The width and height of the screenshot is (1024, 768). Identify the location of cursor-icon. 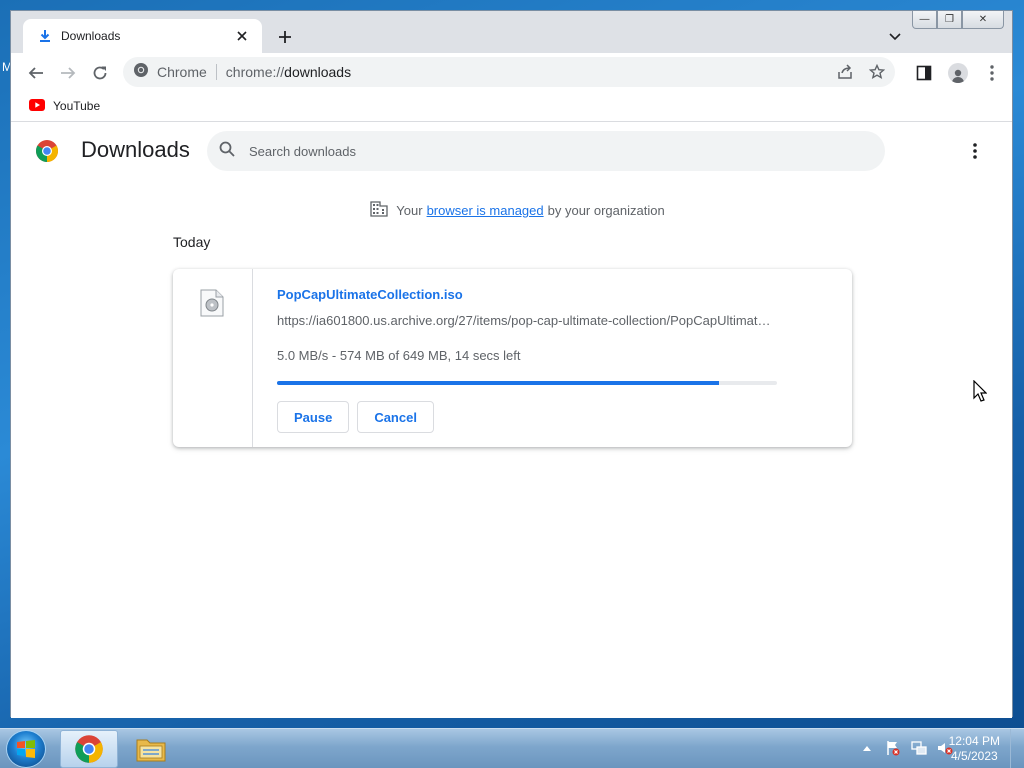
(980, 393).